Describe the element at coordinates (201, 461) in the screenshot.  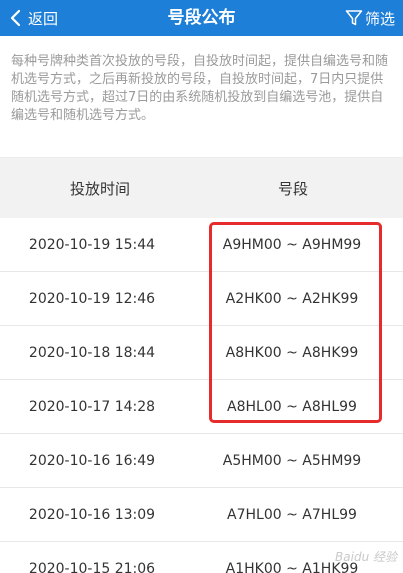
I see `table-row: 2020-10-16 16:49 A5HM00 ~ A5HM99` at that location.